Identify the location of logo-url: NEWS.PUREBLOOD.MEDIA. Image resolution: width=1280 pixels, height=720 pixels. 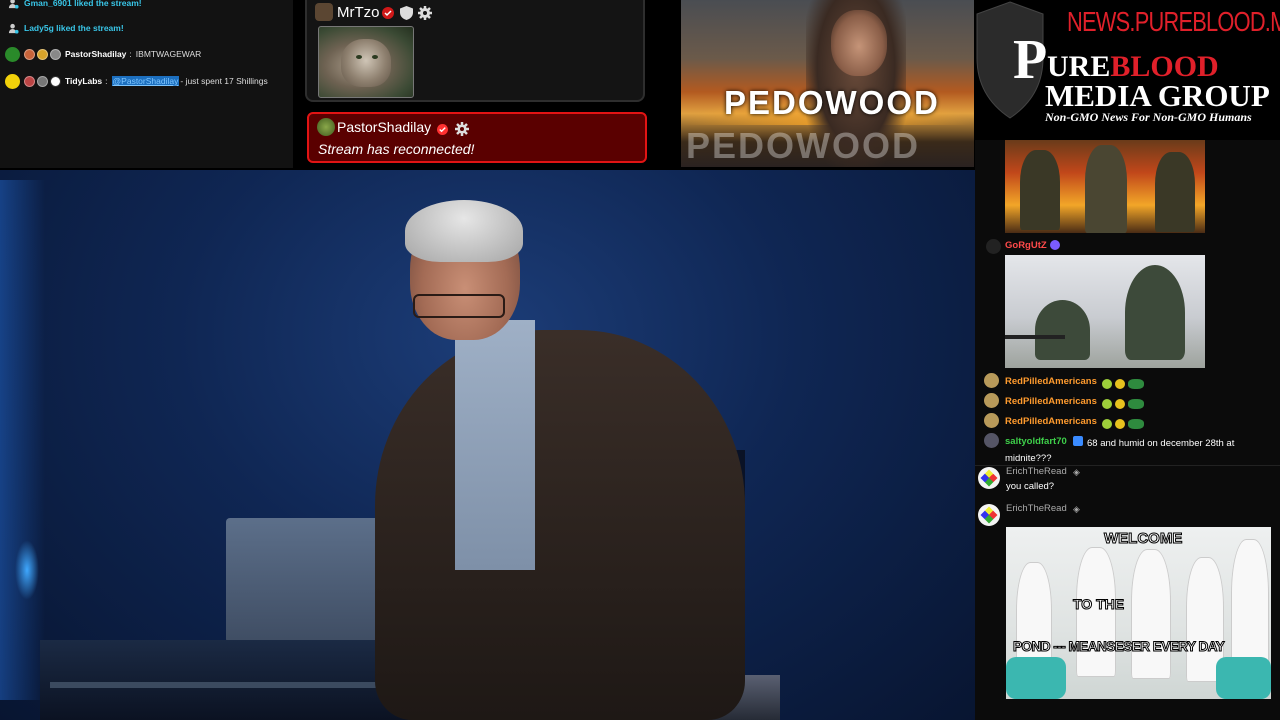
(1173, 21).